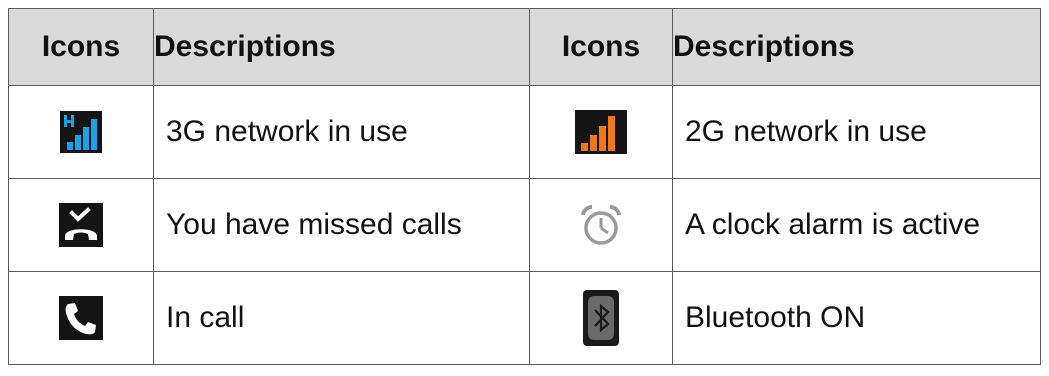 The image size is (1049, 376). I want to click on description-cell: Bluetooth ON, so click(856, 318).